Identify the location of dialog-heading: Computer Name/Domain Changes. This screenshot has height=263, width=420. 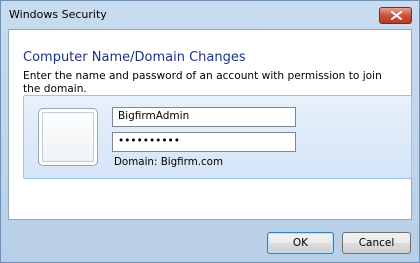
(134, 57).